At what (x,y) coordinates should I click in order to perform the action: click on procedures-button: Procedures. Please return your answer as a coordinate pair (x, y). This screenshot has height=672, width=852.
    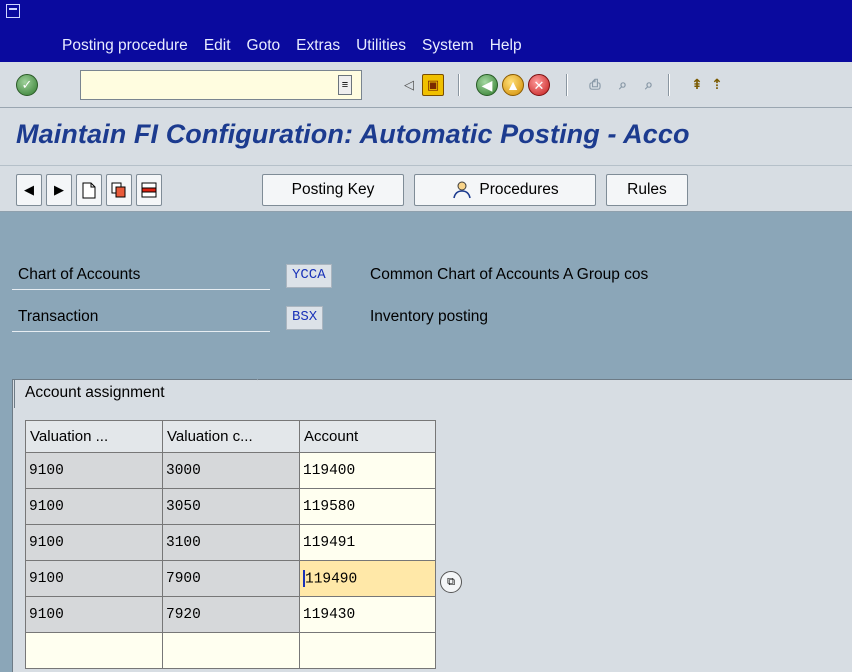
    Looking at the image, I should click on (505, 190).